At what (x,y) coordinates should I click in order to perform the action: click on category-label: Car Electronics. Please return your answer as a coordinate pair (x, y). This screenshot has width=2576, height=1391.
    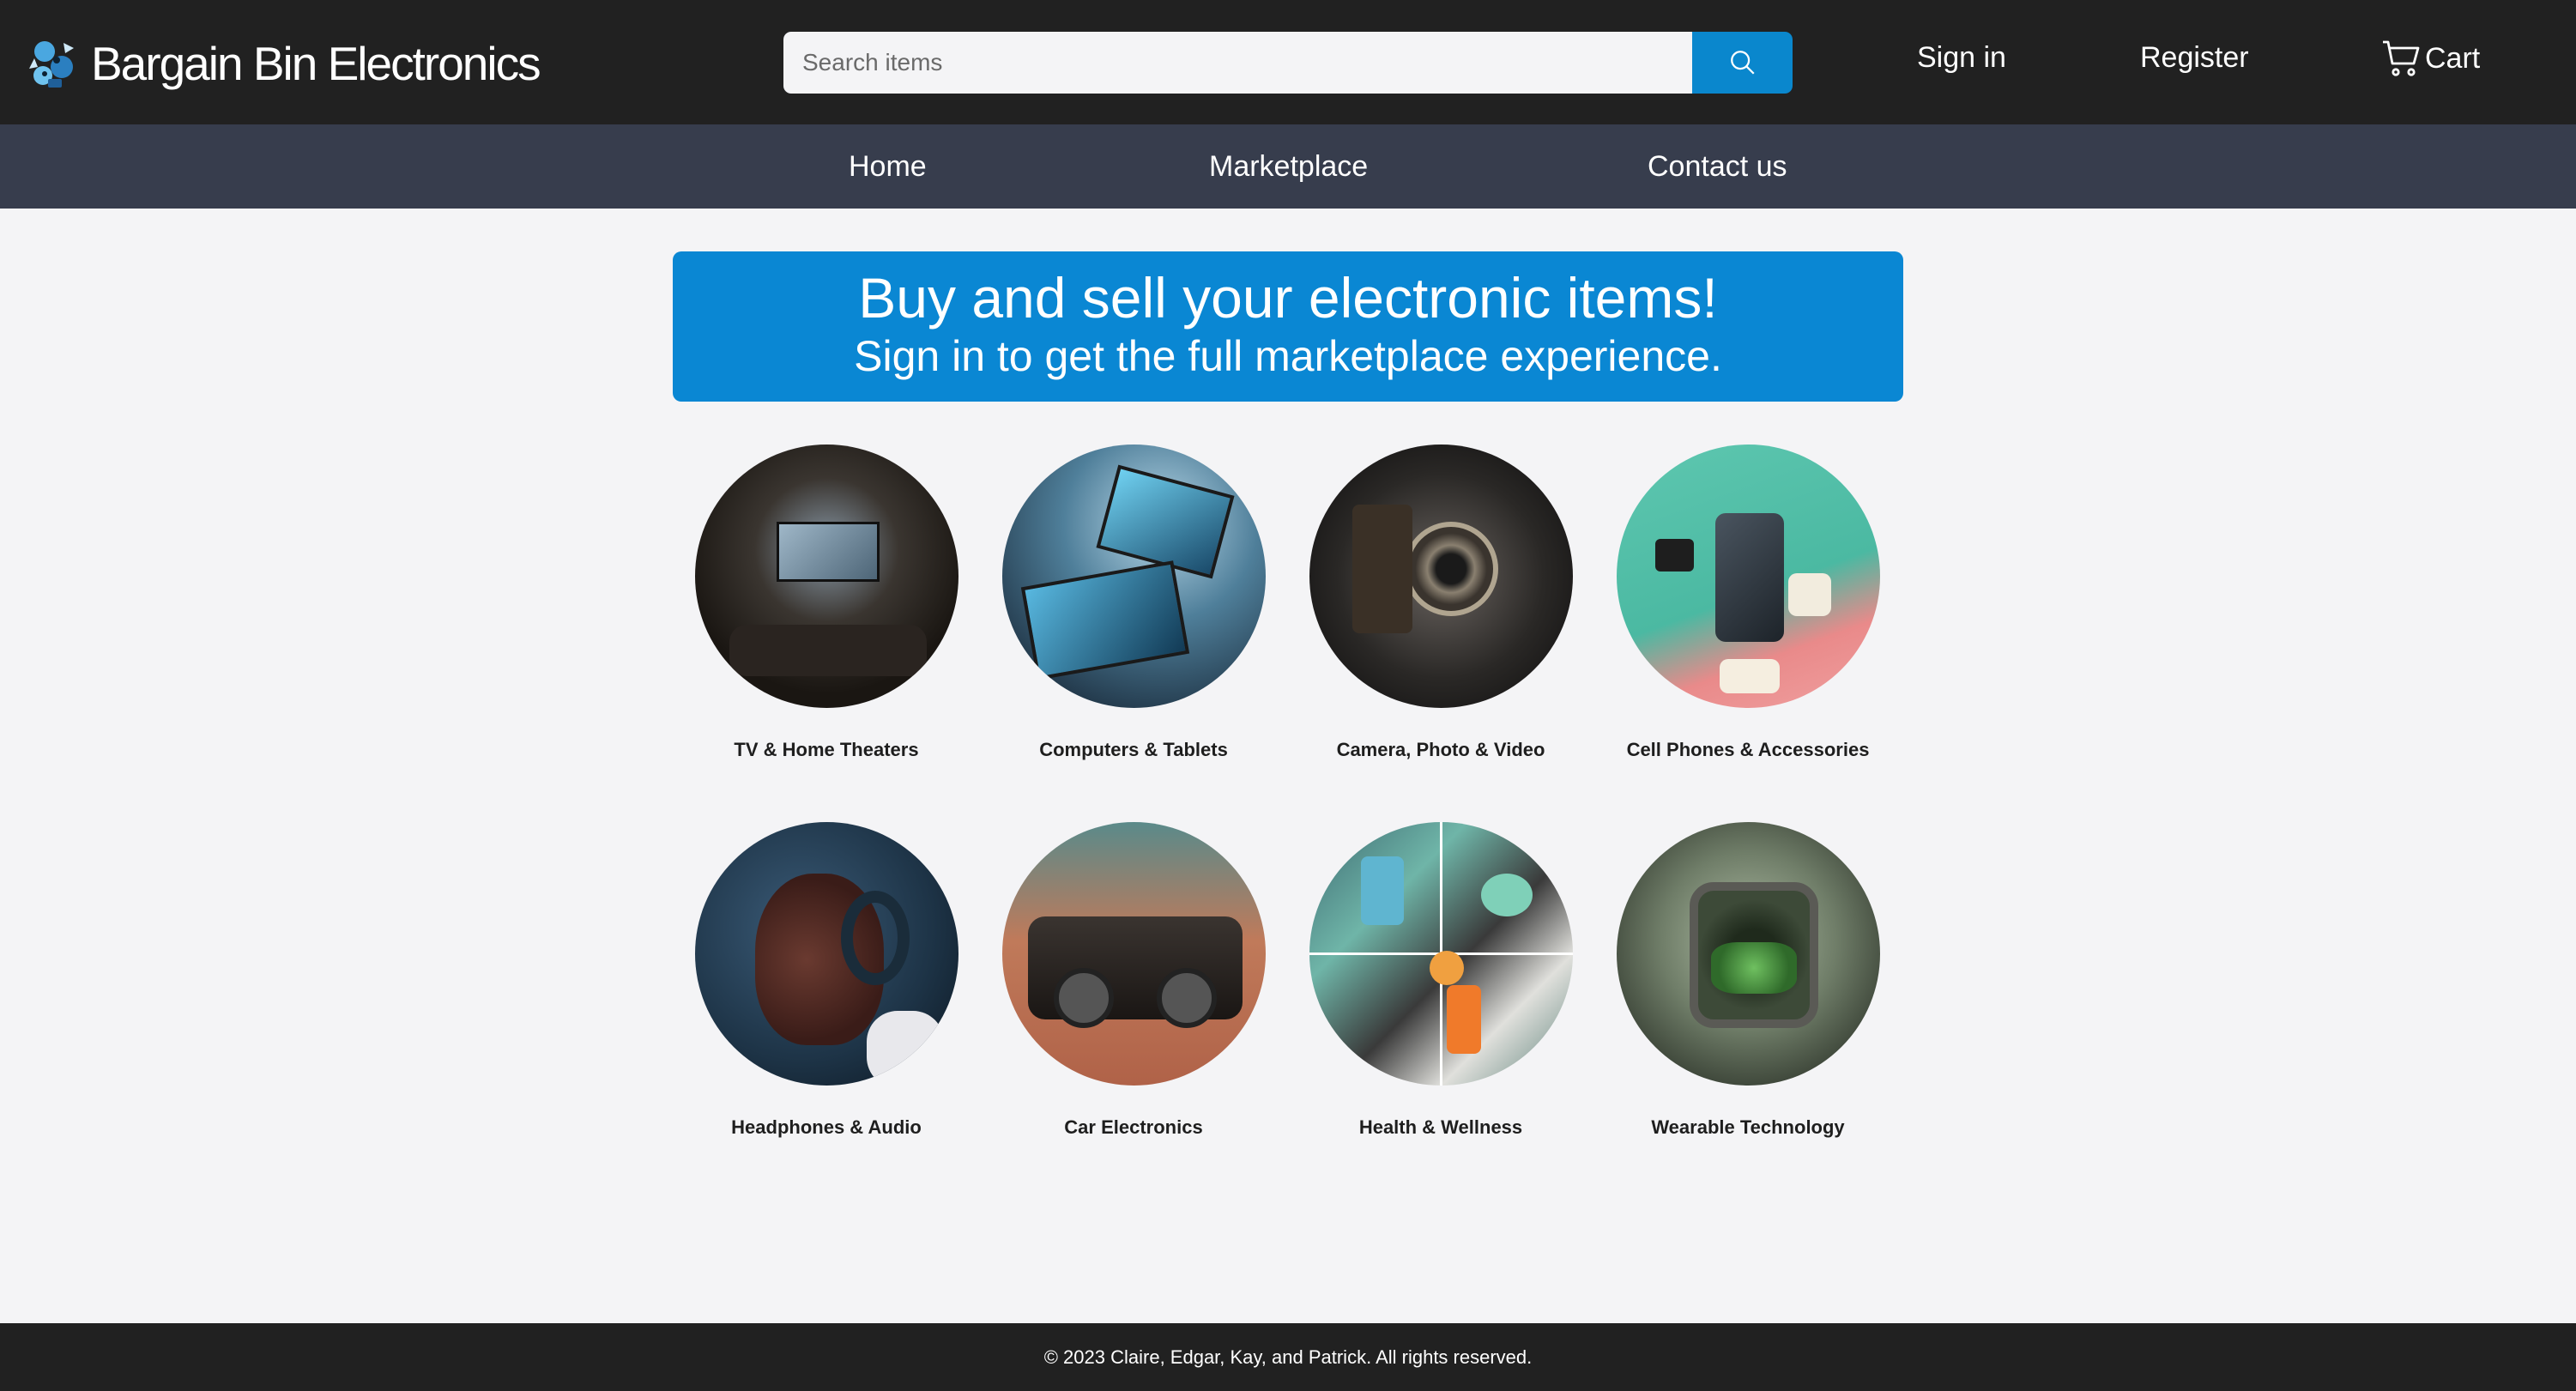
    Looking at the image, I should click on (1133, 1127).